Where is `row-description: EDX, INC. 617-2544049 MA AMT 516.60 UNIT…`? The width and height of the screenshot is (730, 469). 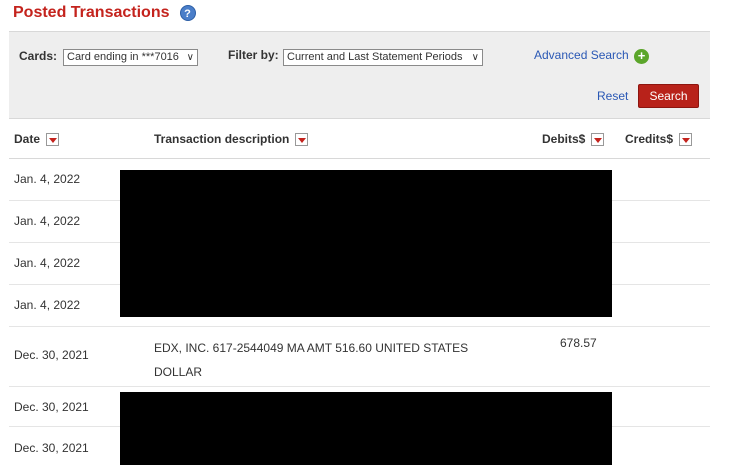
row-description: EDX, INC. 617-2544049 MA AMT 516.60 UNIT… is located at coordinates (311, 360).